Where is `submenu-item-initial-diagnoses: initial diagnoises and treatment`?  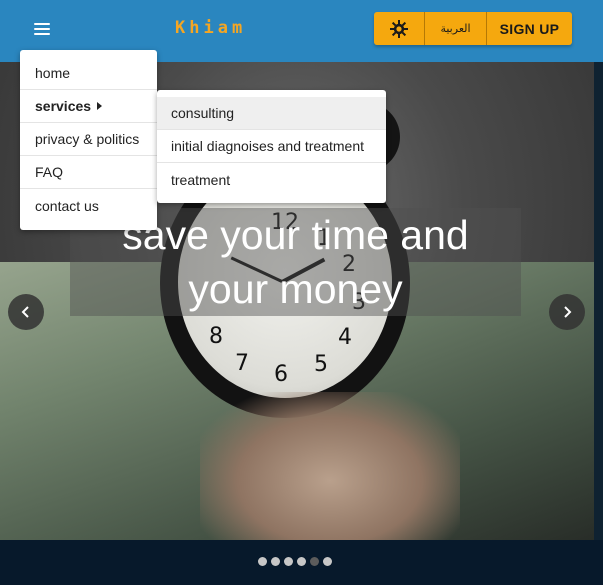
submenu-item-initial-diagnoses: initial diagnoises and treatment is located at coordinates (271, 146).